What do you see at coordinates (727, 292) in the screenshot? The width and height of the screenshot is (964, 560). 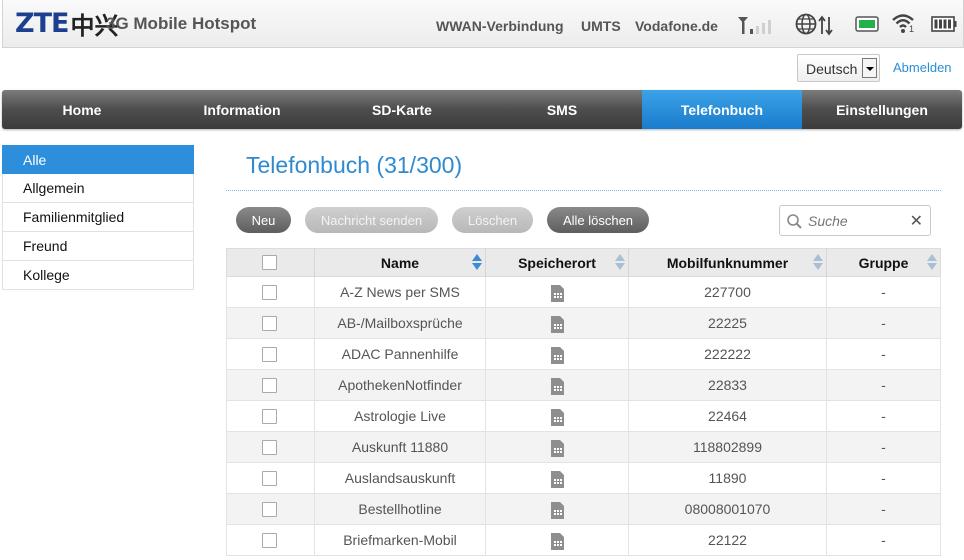 I see `number-cell: 227700` at bounding box center [727, 292].